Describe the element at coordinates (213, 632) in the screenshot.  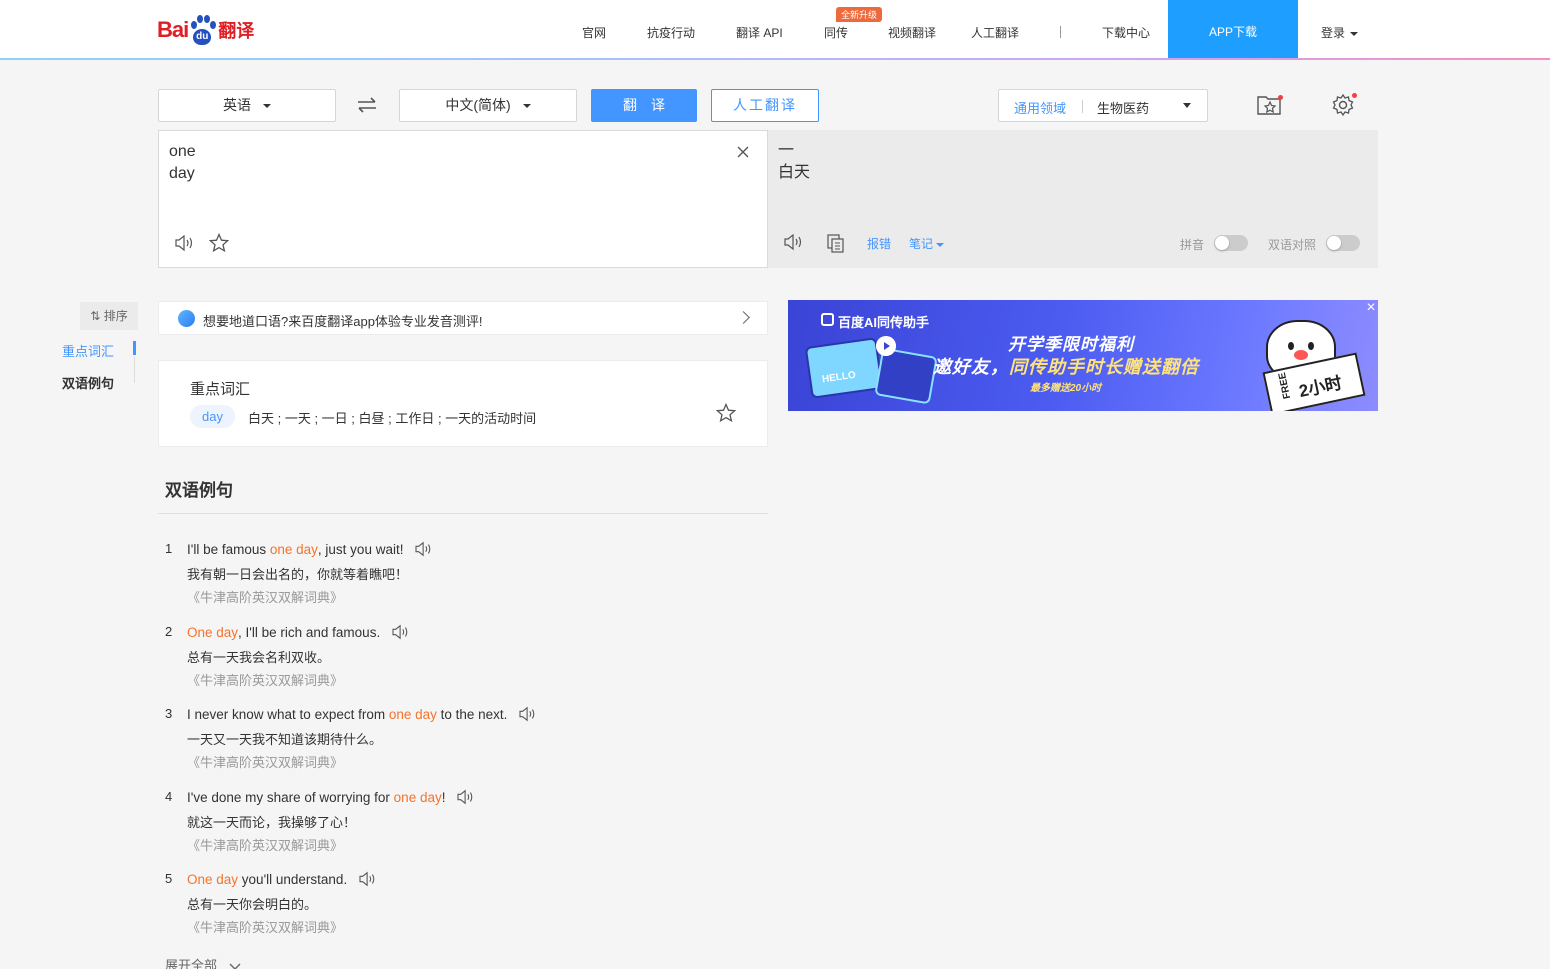
I see `example-highlight: One day` at that location.